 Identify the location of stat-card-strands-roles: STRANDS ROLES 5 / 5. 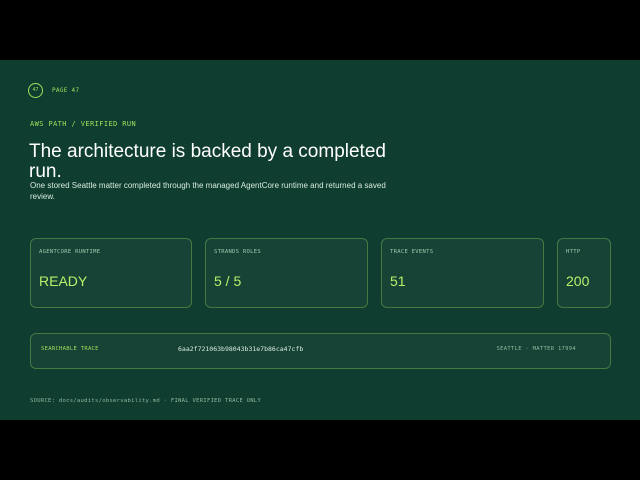
(286, 273).